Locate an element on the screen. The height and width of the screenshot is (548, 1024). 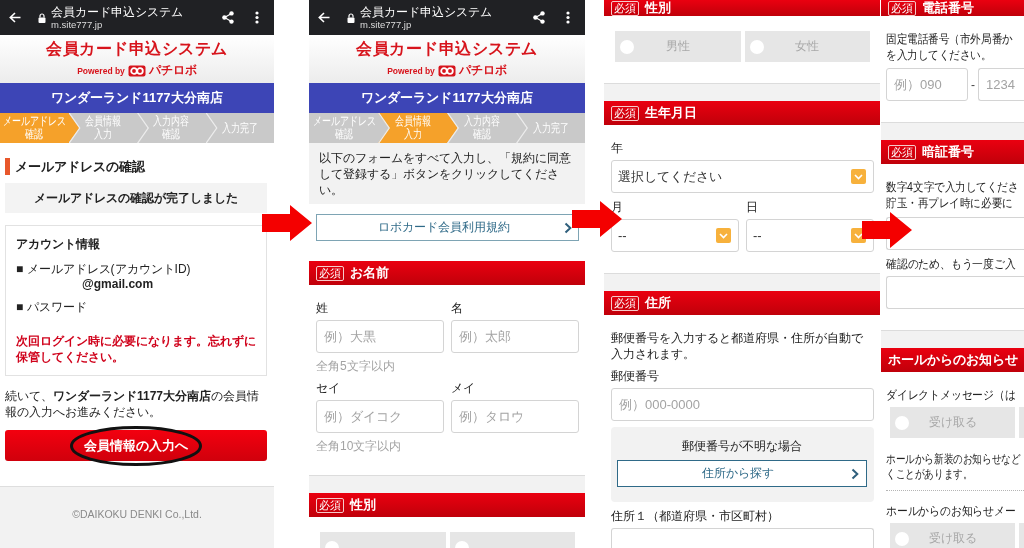
field-label: 月 is located at coordinates (617, 207).